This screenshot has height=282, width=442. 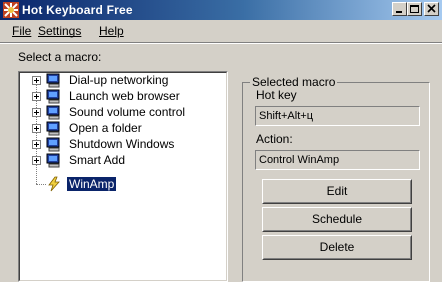 What do you see at coordinates (221, 10) in the screenshot?
I see `title-bar: Hot Keyboard Free` at bounding box center [221, 10].